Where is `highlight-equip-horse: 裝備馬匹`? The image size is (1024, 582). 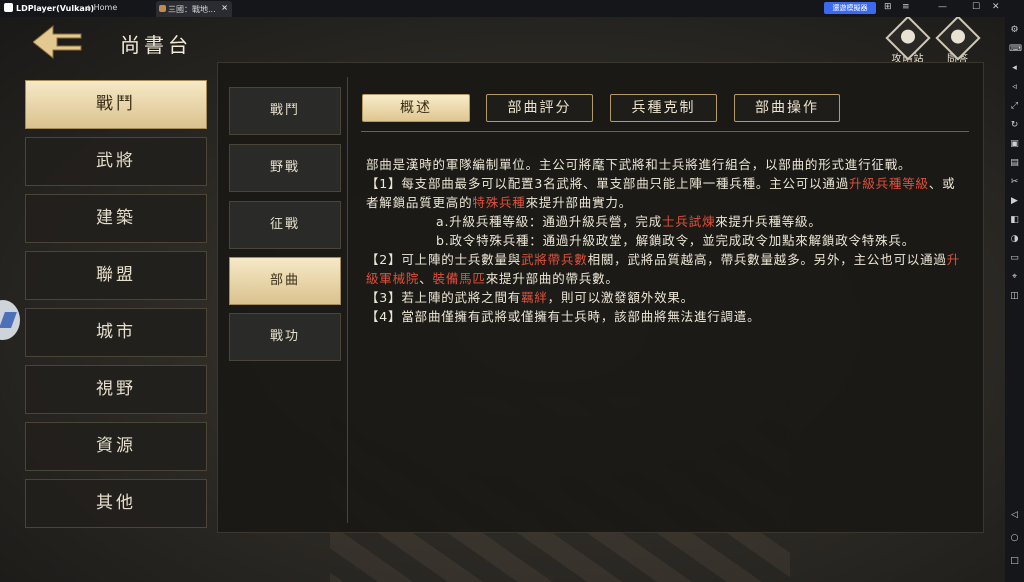
highlight-equip-horse: 裝備馬匹 is located at coordinates (459, 278).